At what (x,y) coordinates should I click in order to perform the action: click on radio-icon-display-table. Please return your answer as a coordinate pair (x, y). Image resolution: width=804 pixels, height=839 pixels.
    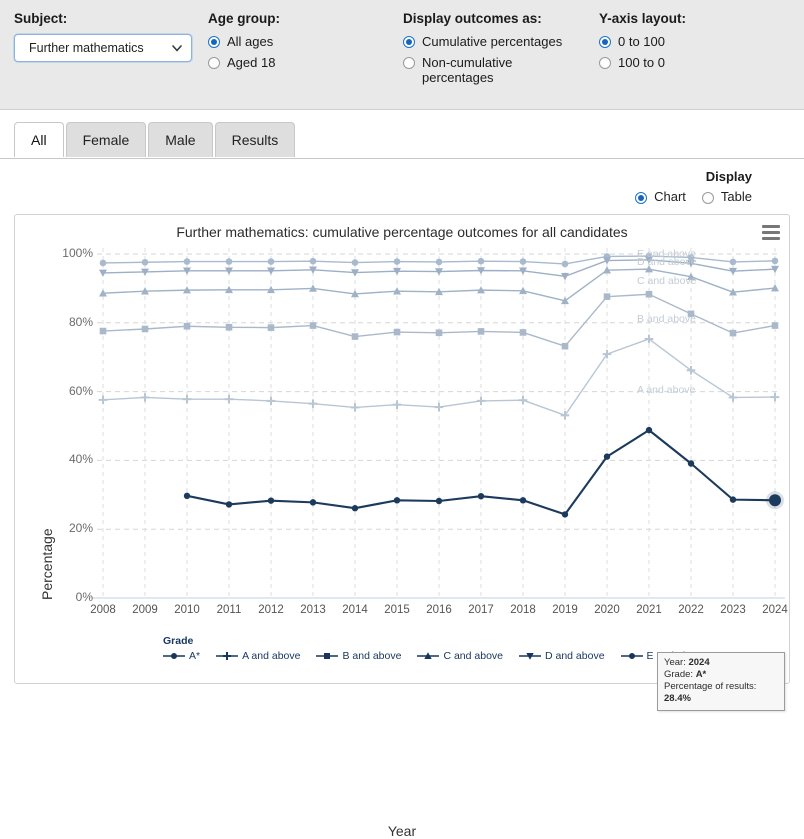
    Looking at the image, I should click on (707, 197).